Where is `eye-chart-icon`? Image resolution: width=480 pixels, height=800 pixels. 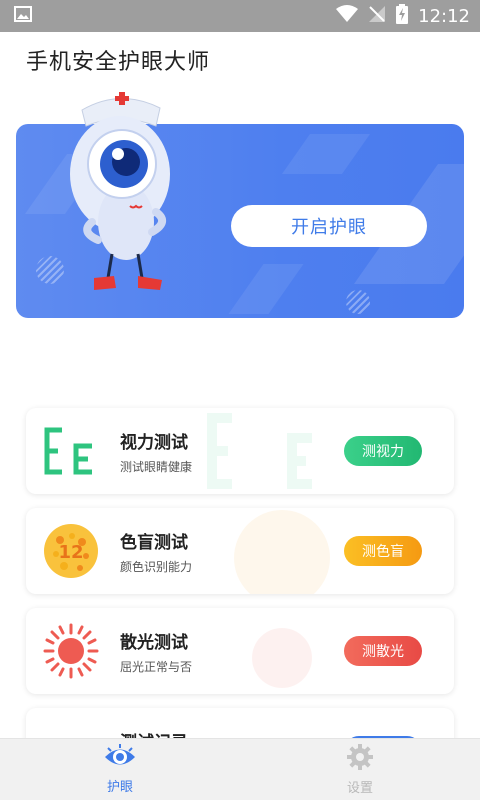
eye-chart-icon is located at coordinates (71, 451).